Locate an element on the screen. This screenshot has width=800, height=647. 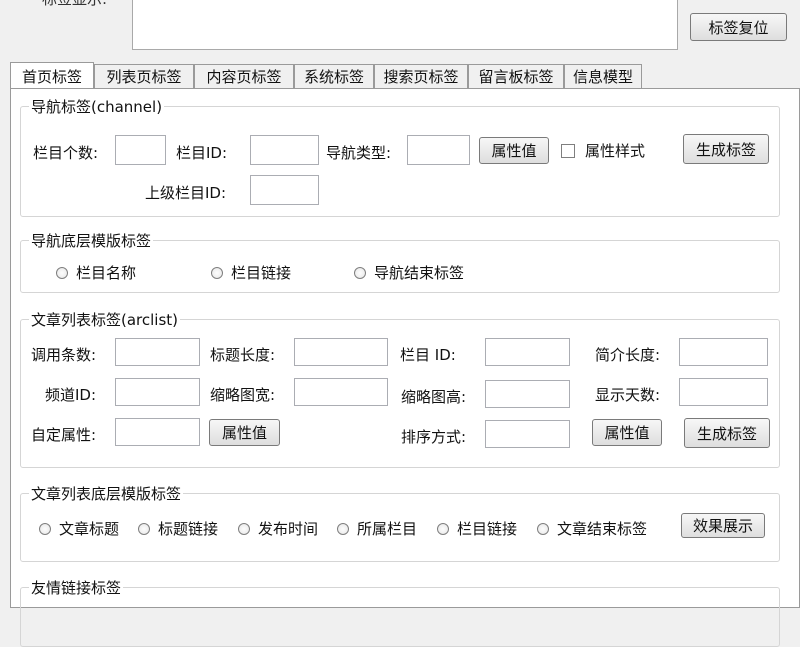
column-id-input is located at coordinates (284, 150).